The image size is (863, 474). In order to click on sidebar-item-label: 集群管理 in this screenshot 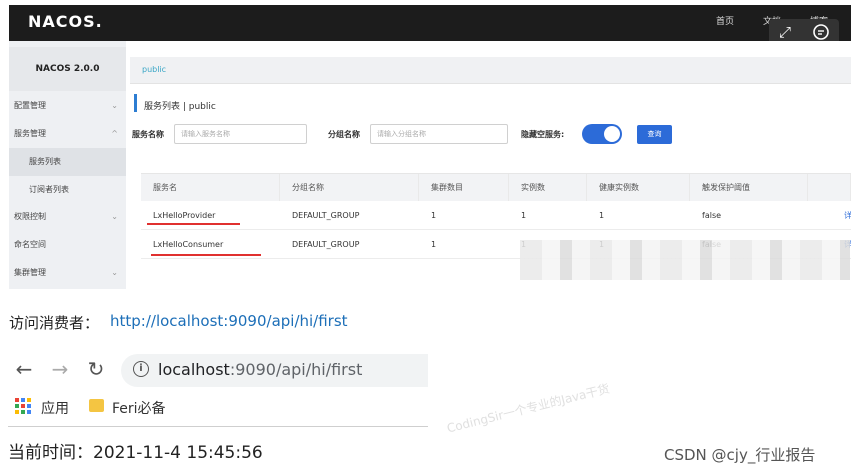, I will do `click(30, 272)`.